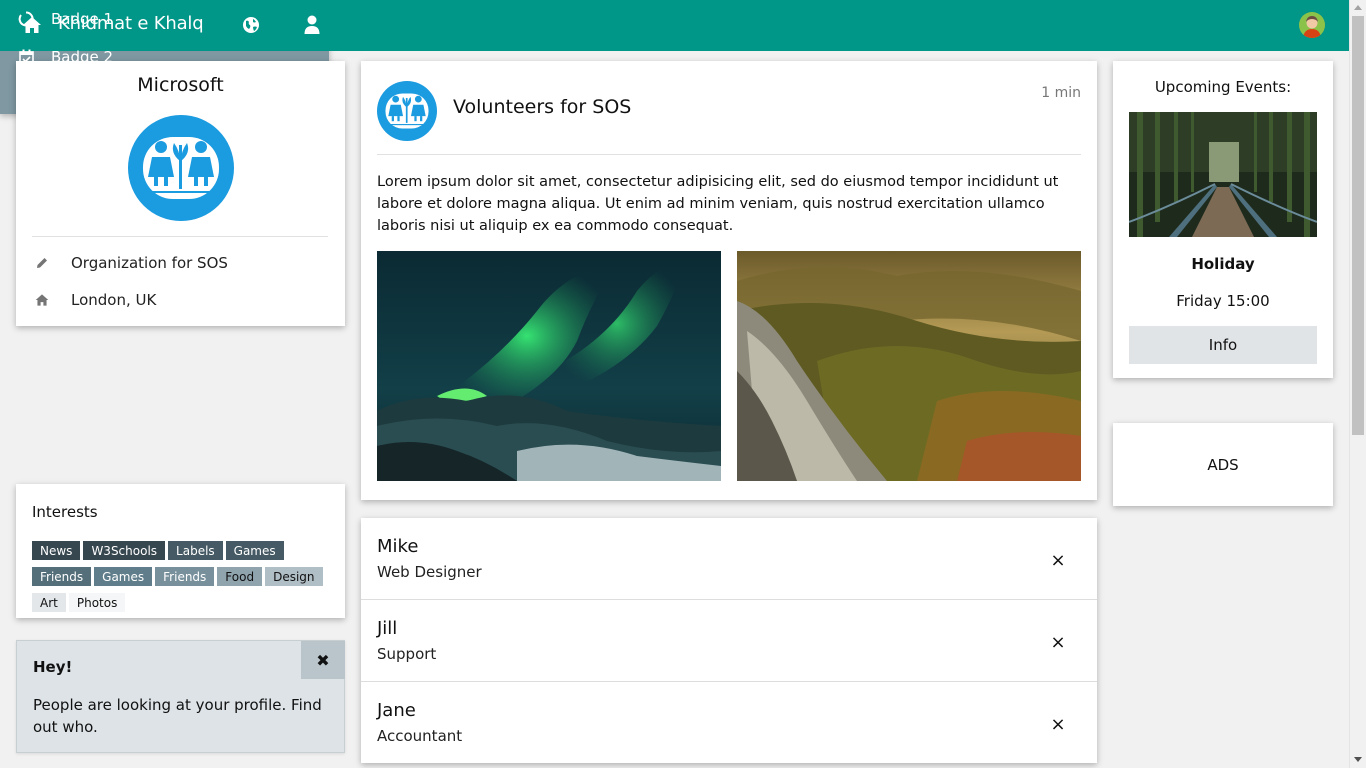 This screenshot has width=1366, height=768. I want to click on users-icon, so click(26, 95).